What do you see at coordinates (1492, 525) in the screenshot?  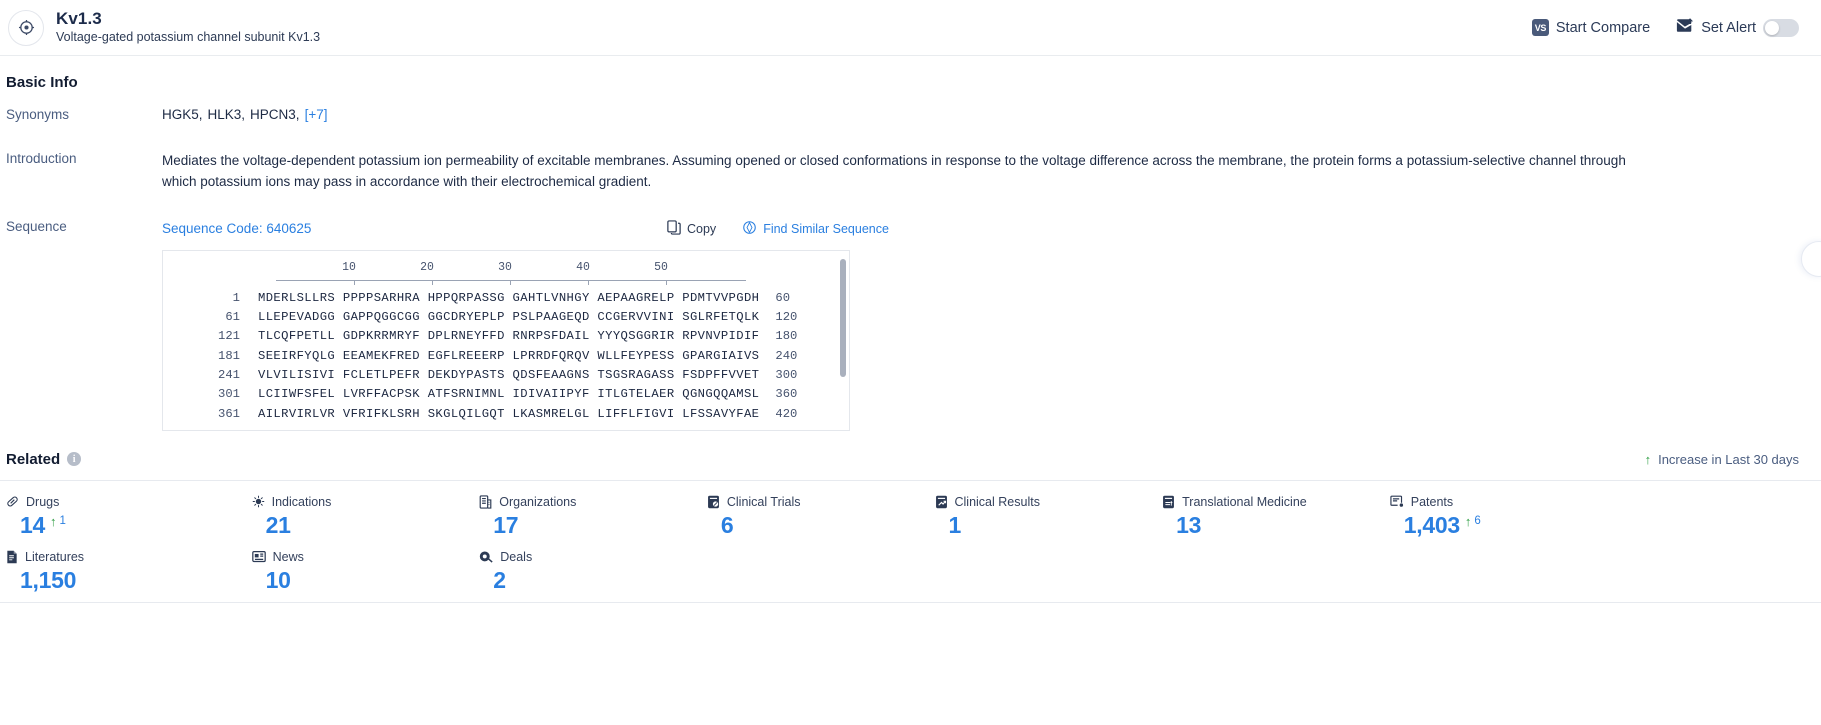 I see `stat-value-row: 1,403 ↑ 6` at bounding box center [1492, 525].